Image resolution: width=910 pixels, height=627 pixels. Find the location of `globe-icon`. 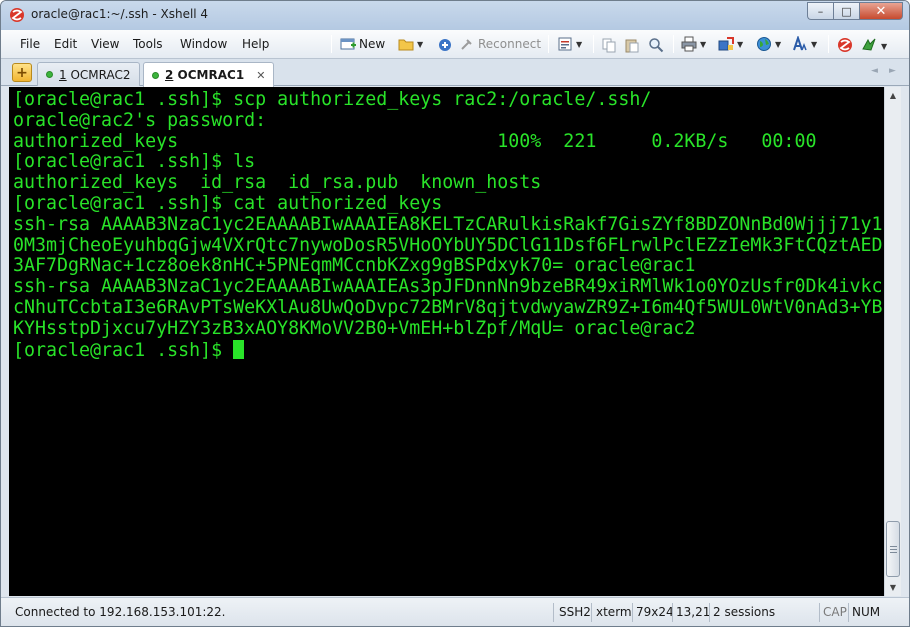

globe-icon is located at coordinates (764, 44).